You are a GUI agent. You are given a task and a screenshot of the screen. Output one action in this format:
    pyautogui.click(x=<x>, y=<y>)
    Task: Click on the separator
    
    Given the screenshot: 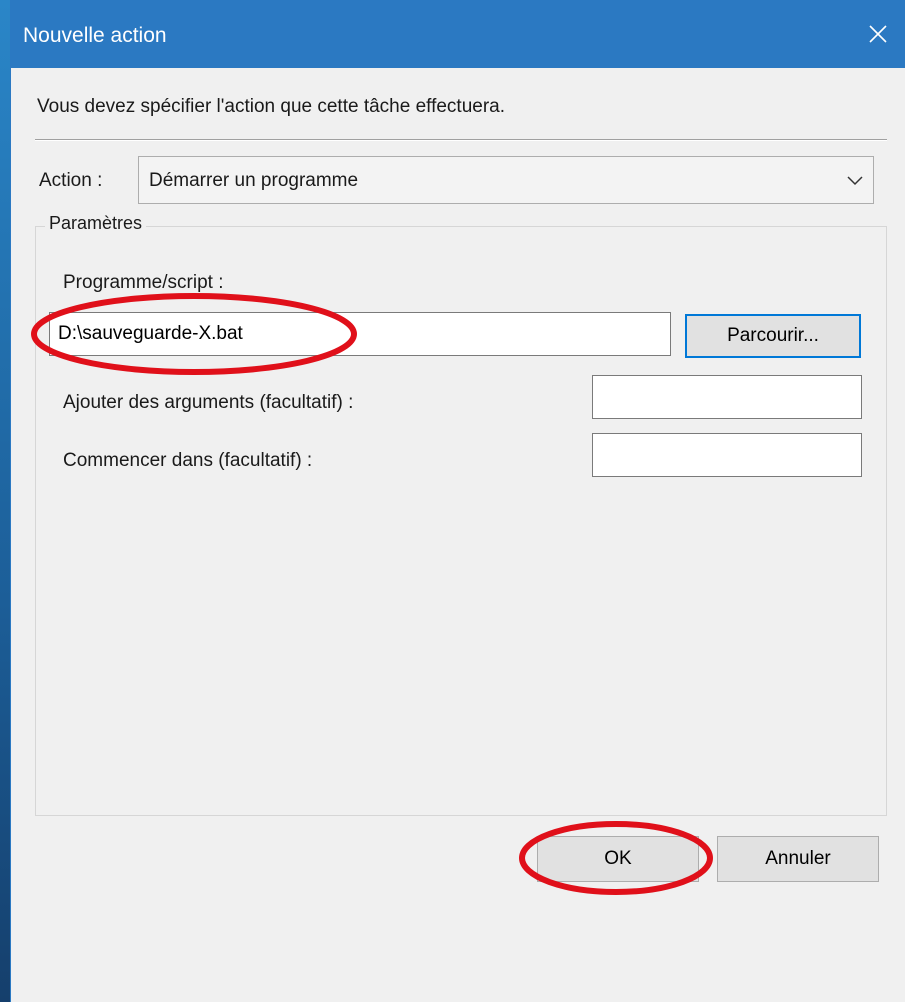 What is the action you would take?
    pyautogui.click(x=461, y=140)
    